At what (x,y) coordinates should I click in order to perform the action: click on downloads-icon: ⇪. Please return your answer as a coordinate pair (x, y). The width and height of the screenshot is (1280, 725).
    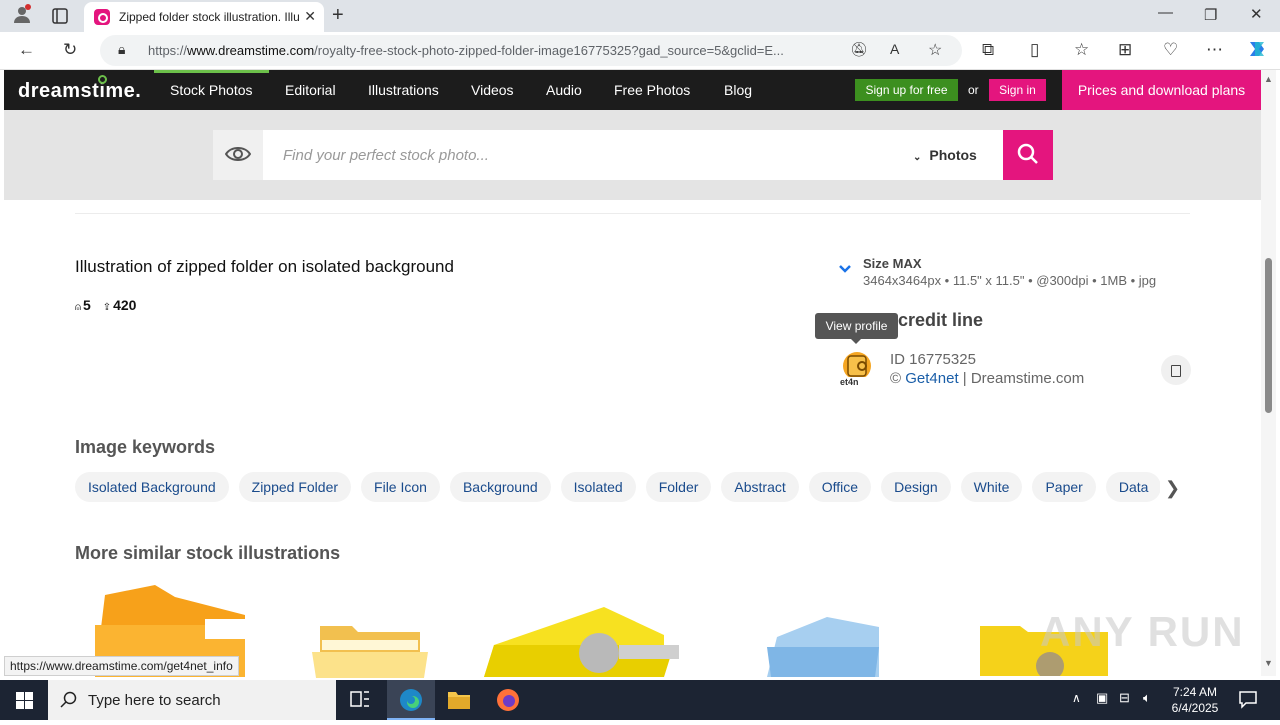
    Looking at the image, I should click on (107, 307).